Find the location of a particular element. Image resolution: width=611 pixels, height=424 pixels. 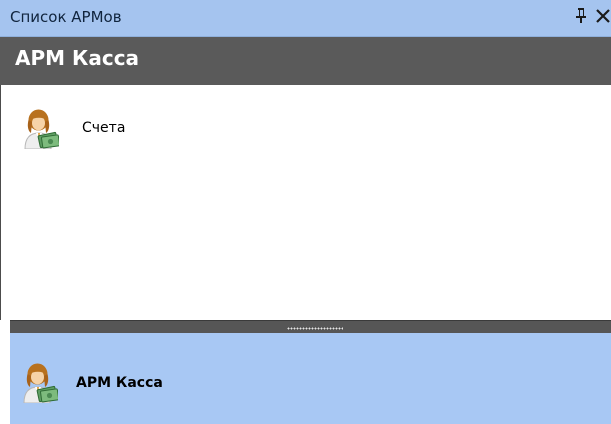

list-item-accounts: Счета is located at coordinates (131, 129).